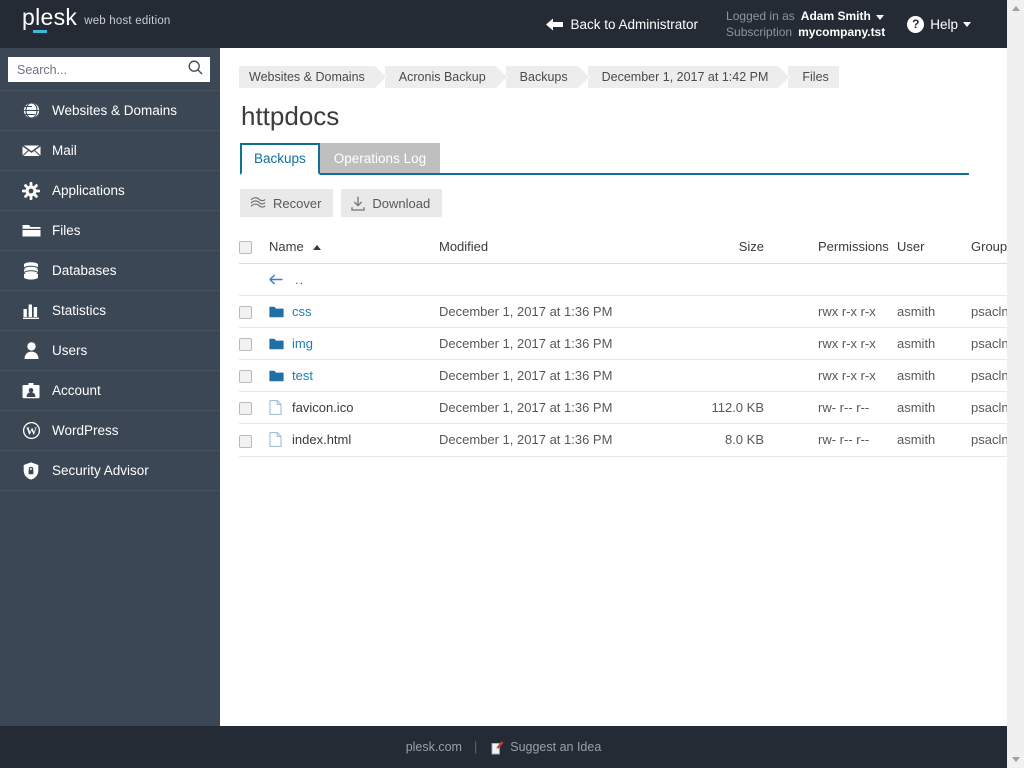 Image resolution: width=1024 pixels, height=768 pixels. What do you see at coordinates (1015, 759) in the screenshot?
I see `scroll-down-button` at bounding box center [1015, 759].